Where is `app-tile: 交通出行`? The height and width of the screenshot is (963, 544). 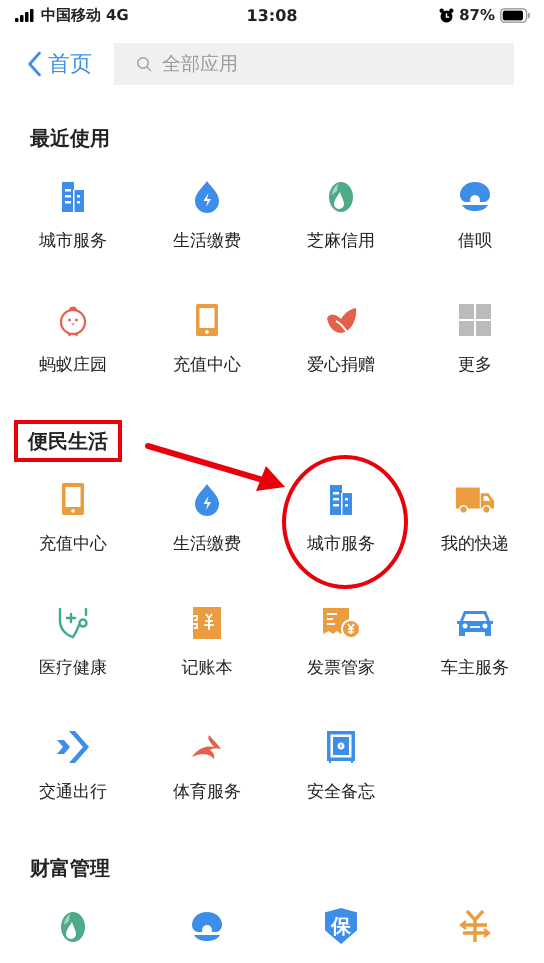
app-tile: 交通出行 is located at coordinates (73, 791).